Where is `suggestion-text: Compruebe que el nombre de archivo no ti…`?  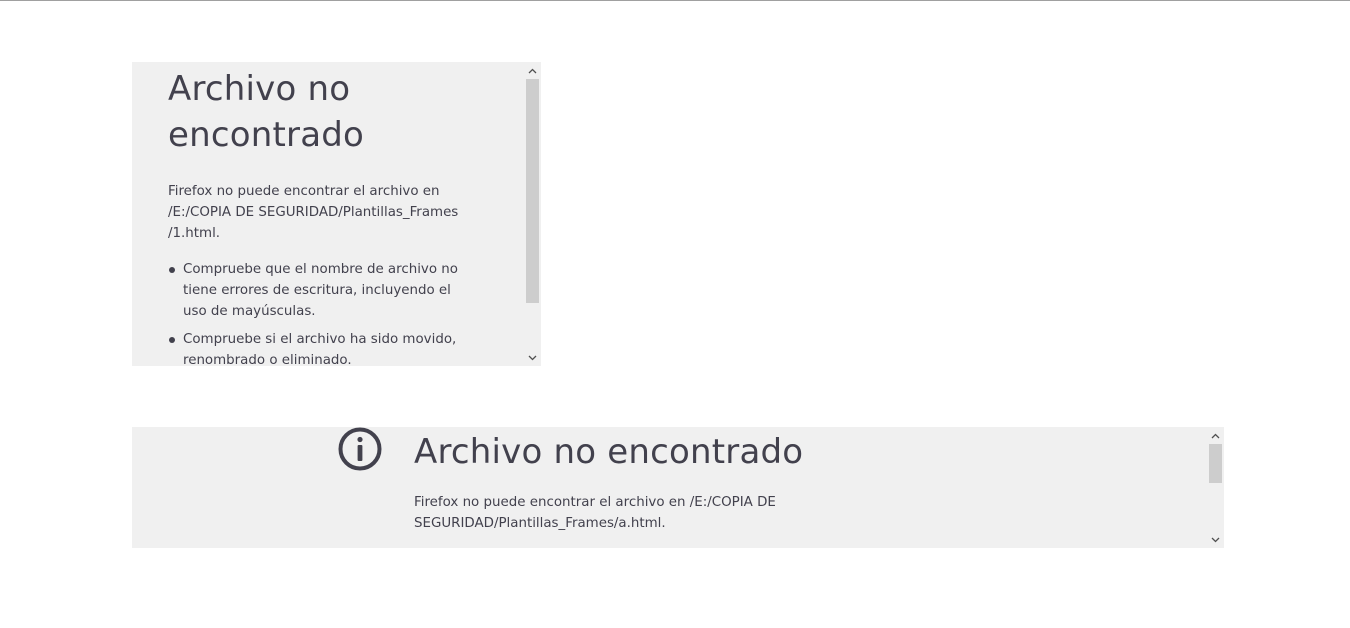
suggestion-text: Compruebe que el nombre de archivo no ti… is located at coordinates (320, 290).